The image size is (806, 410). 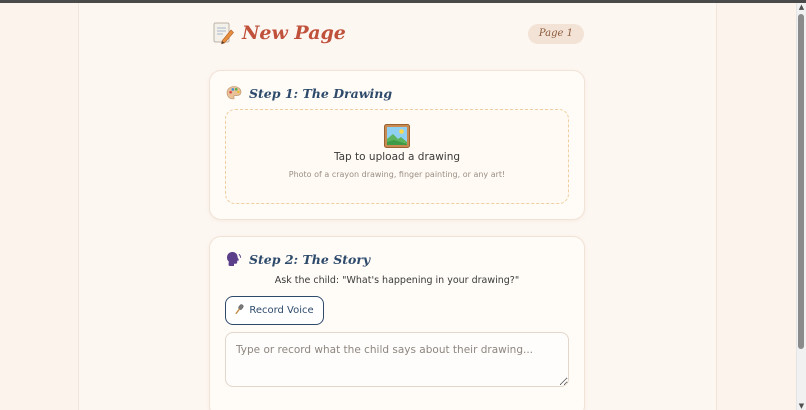 I want to click on step-1-title: Step 1: The Drawing, so click(x=321, y=93).